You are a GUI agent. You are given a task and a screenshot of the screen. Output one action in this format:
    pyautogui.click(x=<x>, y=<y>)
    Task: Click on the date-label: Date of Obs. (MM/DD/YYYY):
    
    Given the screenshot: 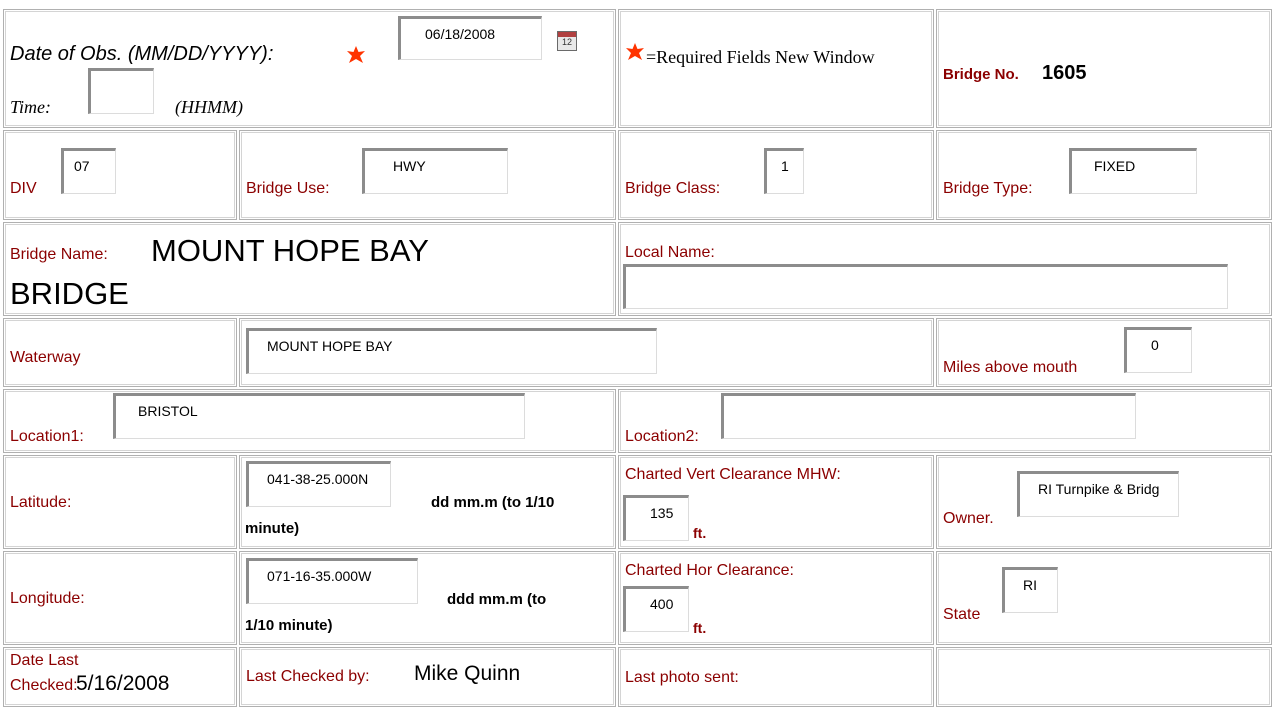 What is the action you would take?
    pyautogui.click(x=142, y=54)
    